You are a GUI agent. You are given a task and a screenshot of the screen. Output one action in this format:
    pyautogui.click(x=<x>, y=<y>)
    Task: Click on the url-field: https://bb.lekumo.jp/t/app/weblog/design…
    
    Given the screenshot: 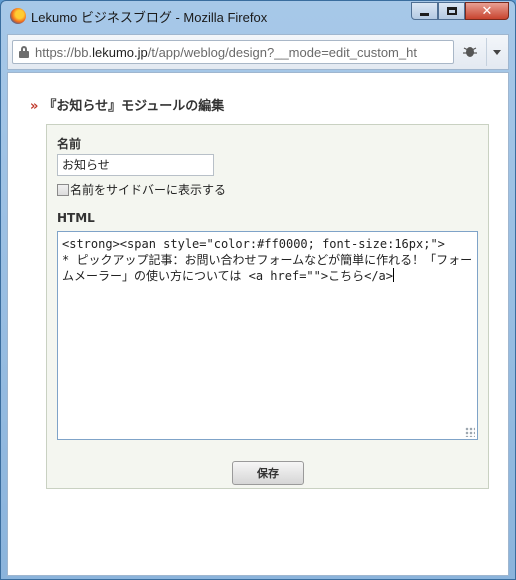 What is the action you would take?
    pyautogui.click(x=233, y=52)
    